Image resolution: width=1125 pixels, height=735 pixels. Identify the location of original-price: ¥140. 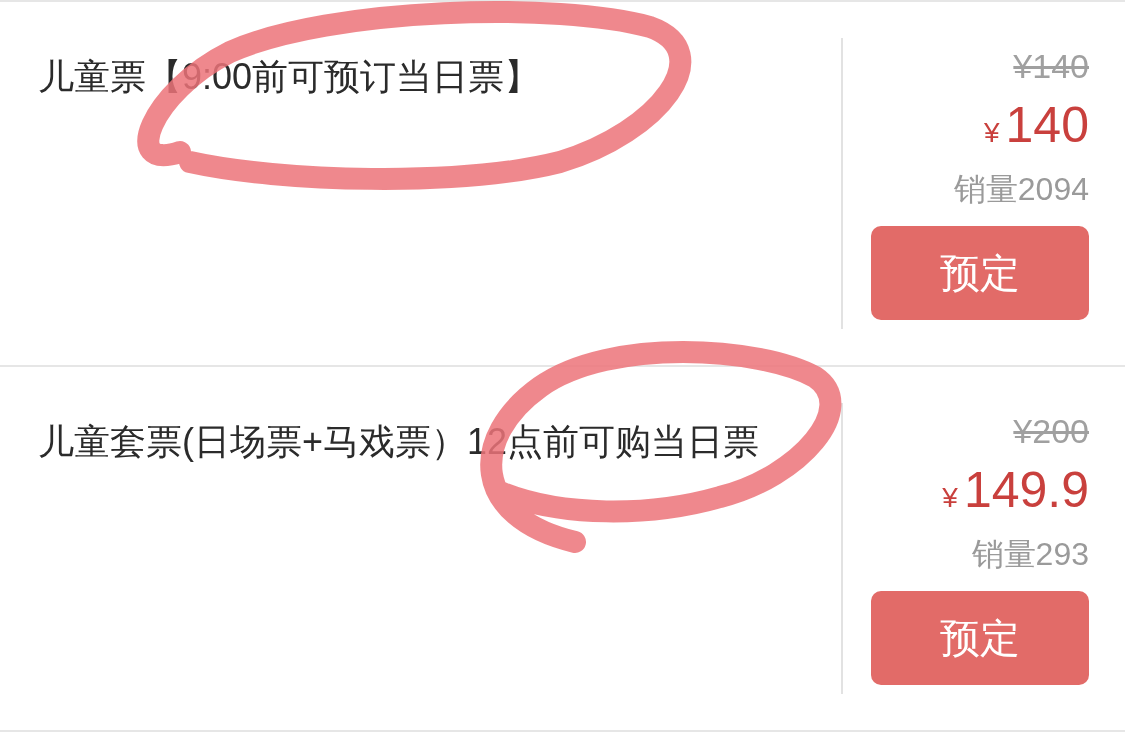
(1051, 66).